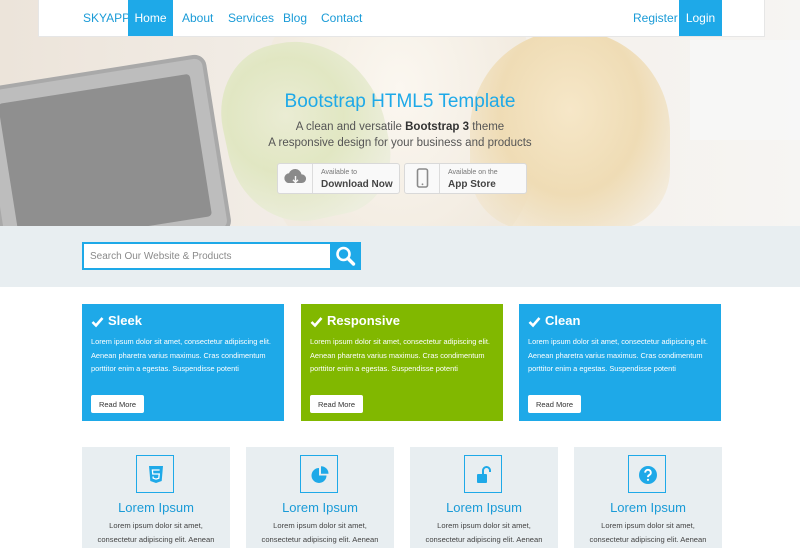  I want to click on feature-title: Clean, so click(563, 320).